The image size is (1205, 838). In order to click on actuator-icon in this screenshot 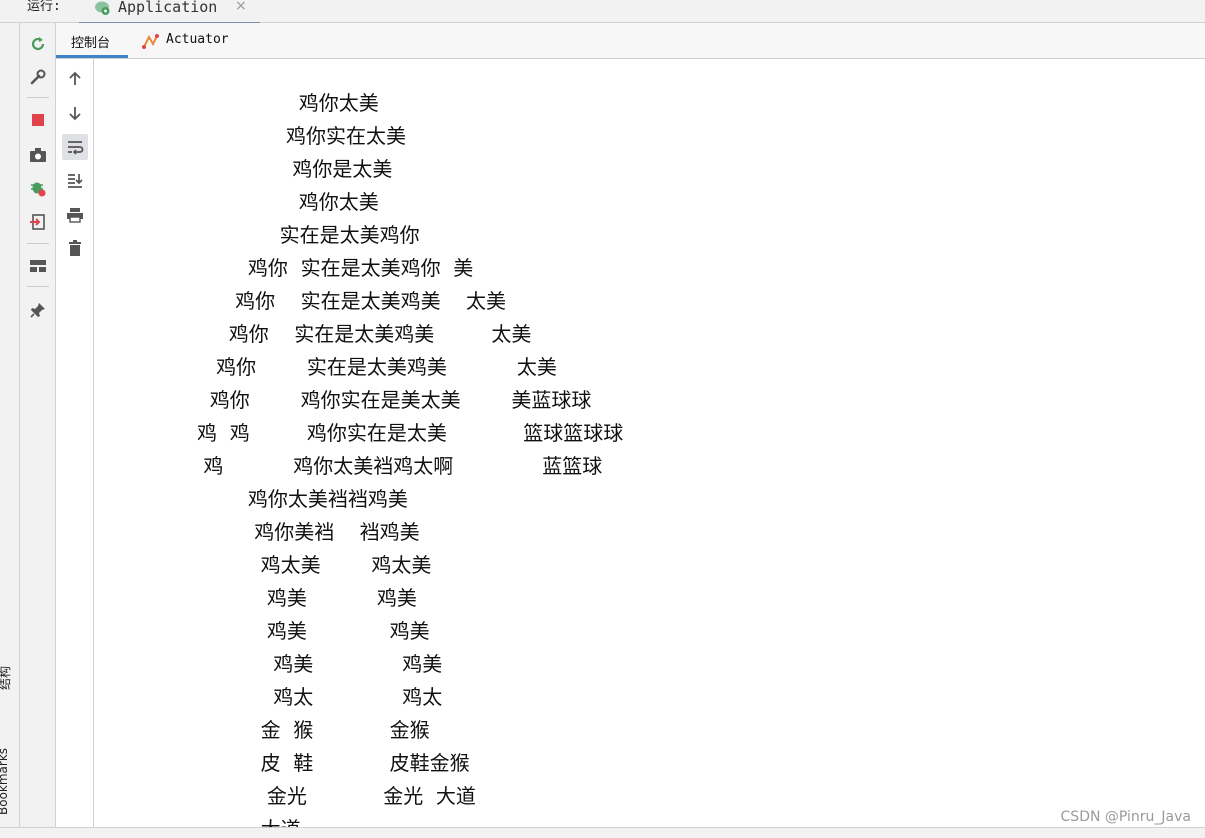, I will do `click(150, 41)`.